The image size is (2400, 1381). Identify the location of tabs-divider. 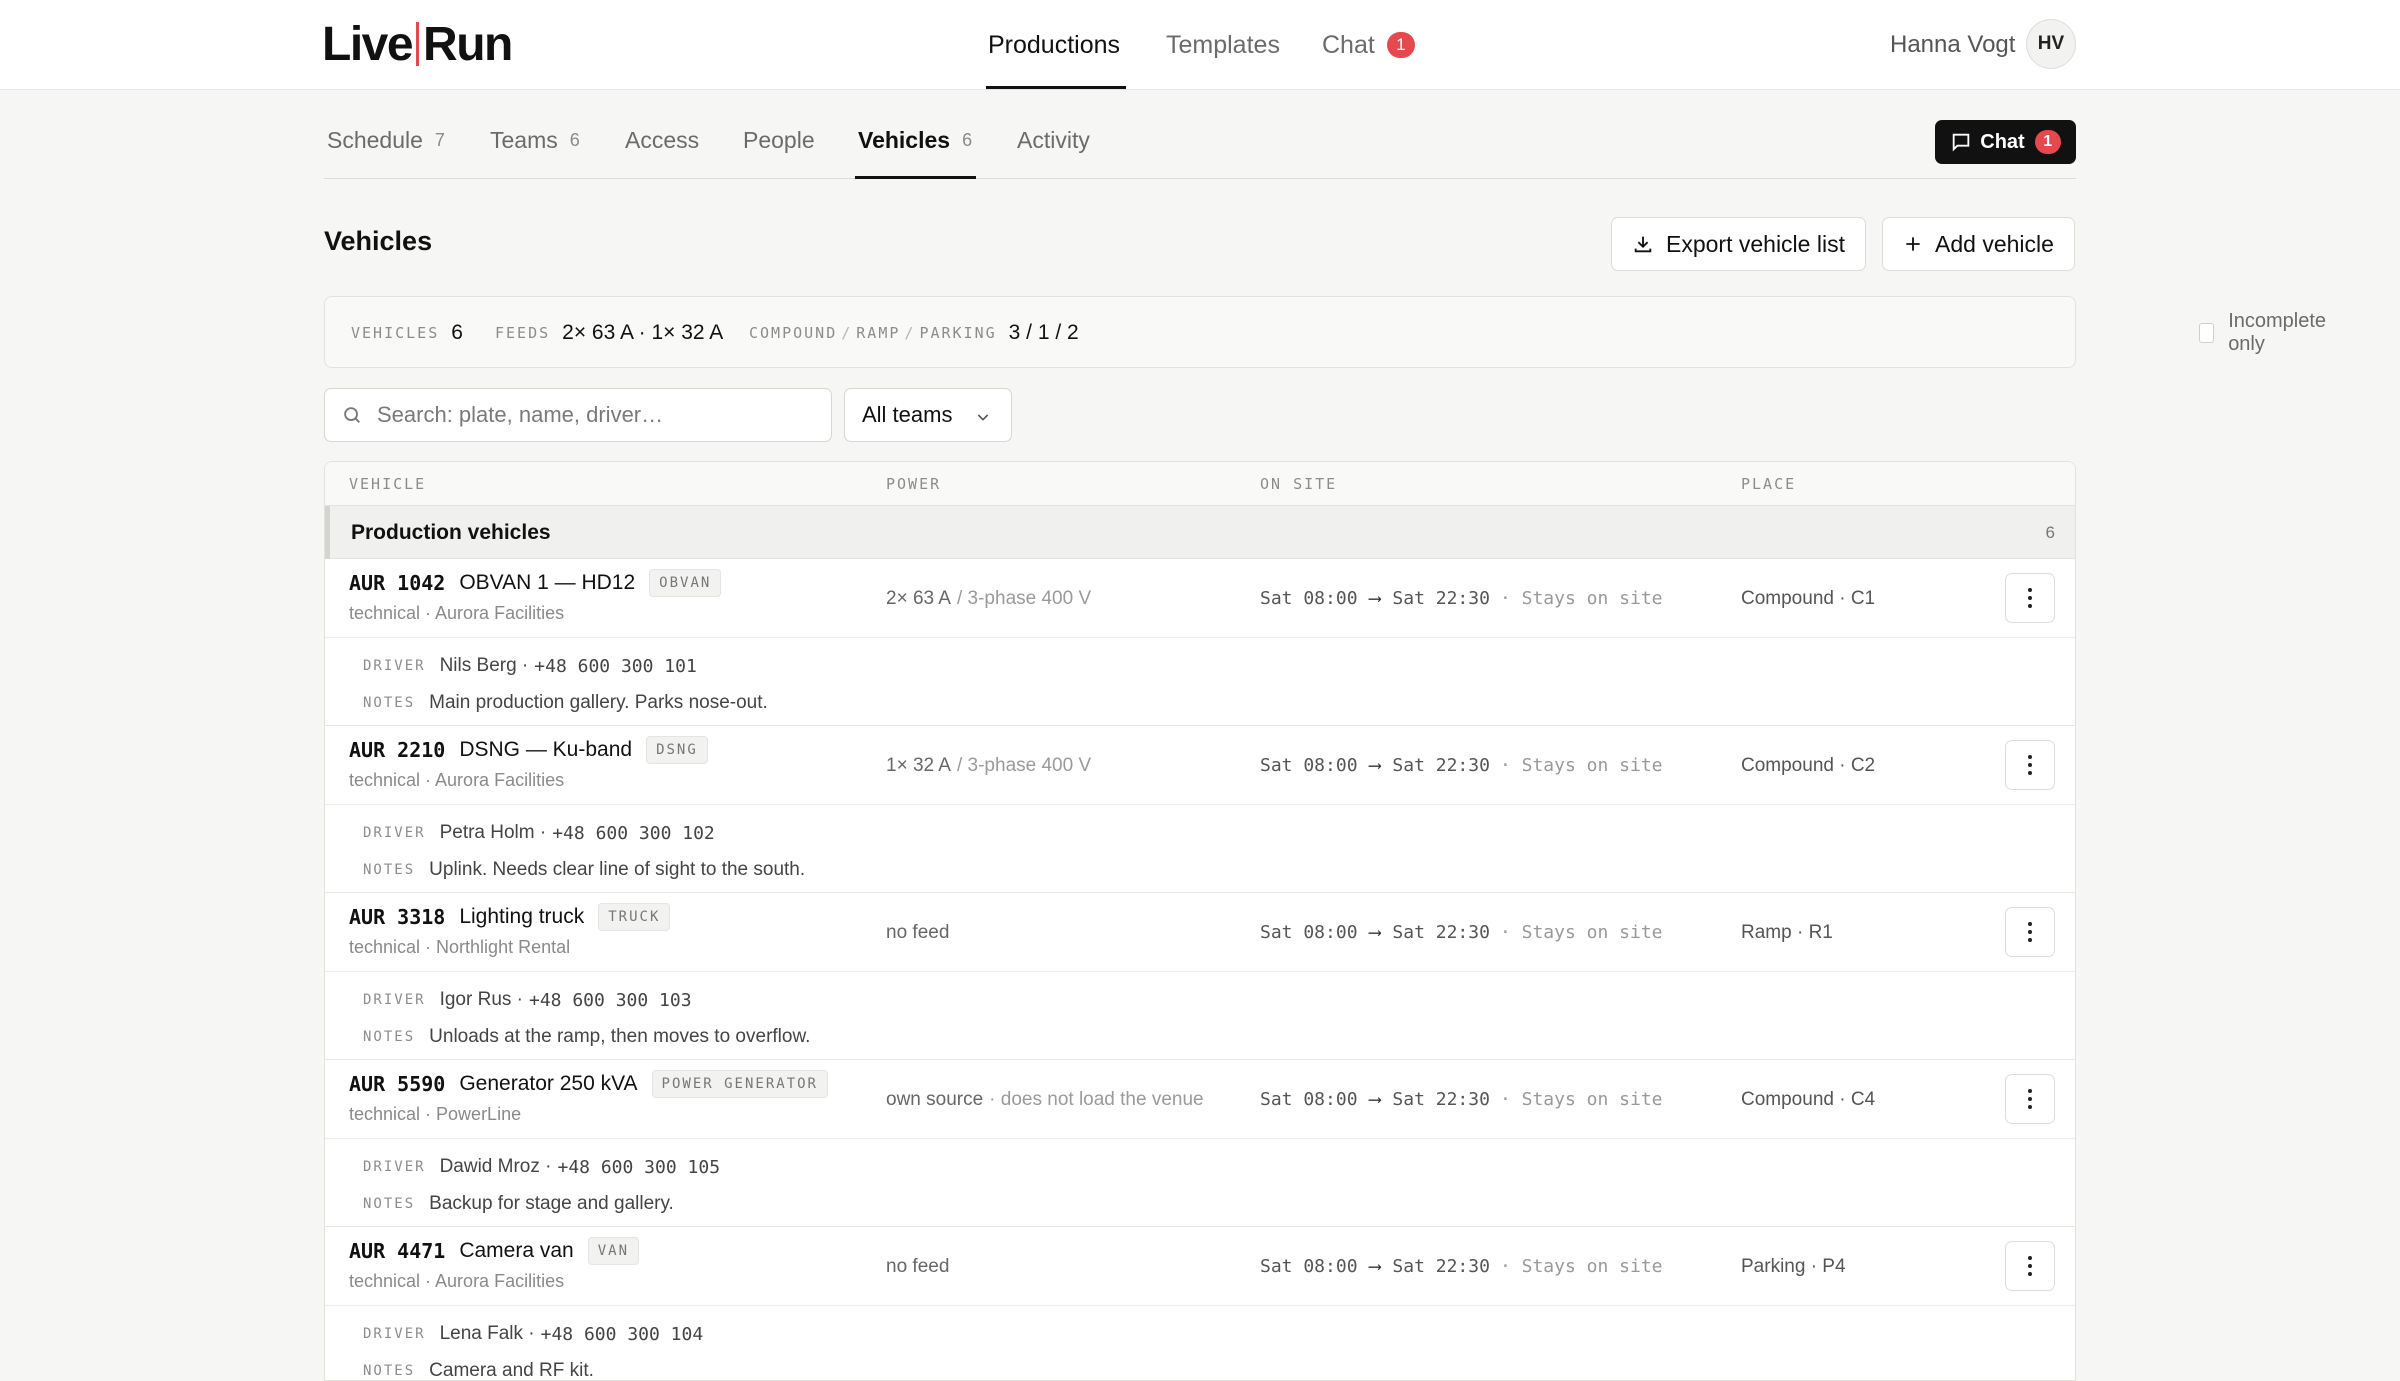
(1200, 178).